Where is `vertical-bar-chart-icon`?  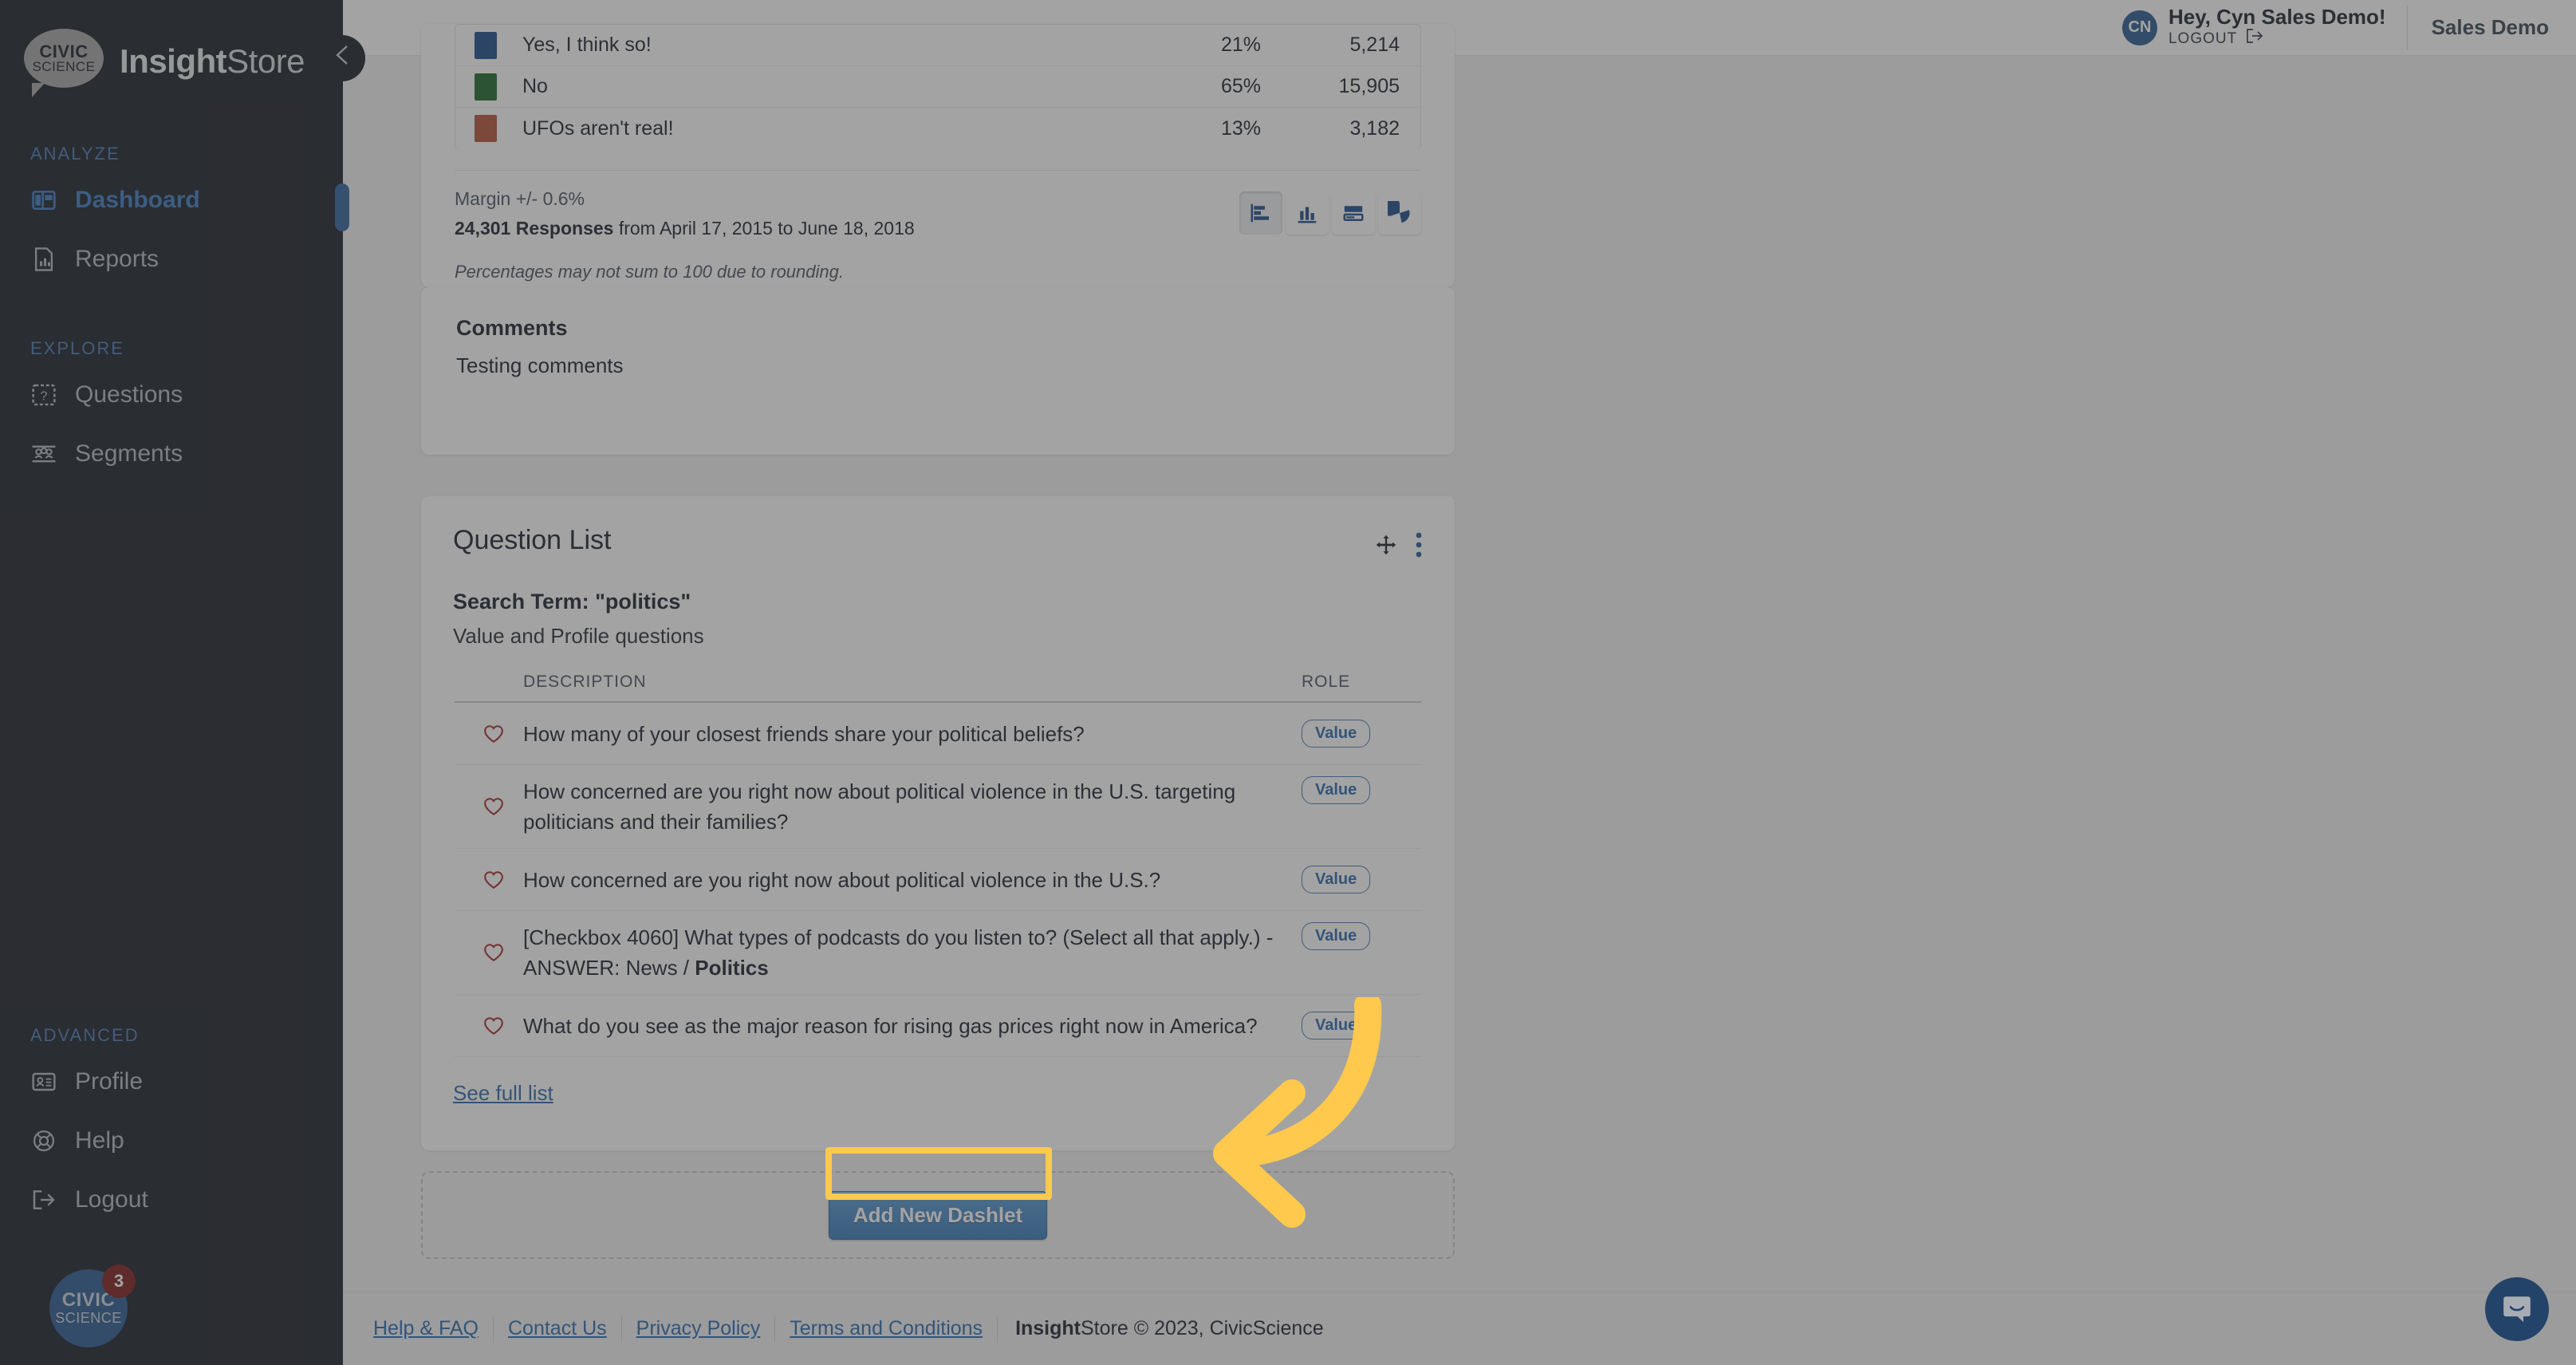 vertical-bar-chart-icon is located at coordinates (1307, 213).